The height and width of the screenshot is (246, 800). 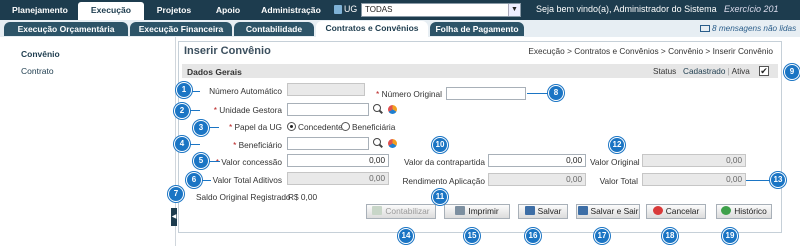 What do you see at coordinates (247, 180) in the screenshot?
I see `valor-total-aditivos-label: Valor Total Aditivos` at bounding box center [247, 180].